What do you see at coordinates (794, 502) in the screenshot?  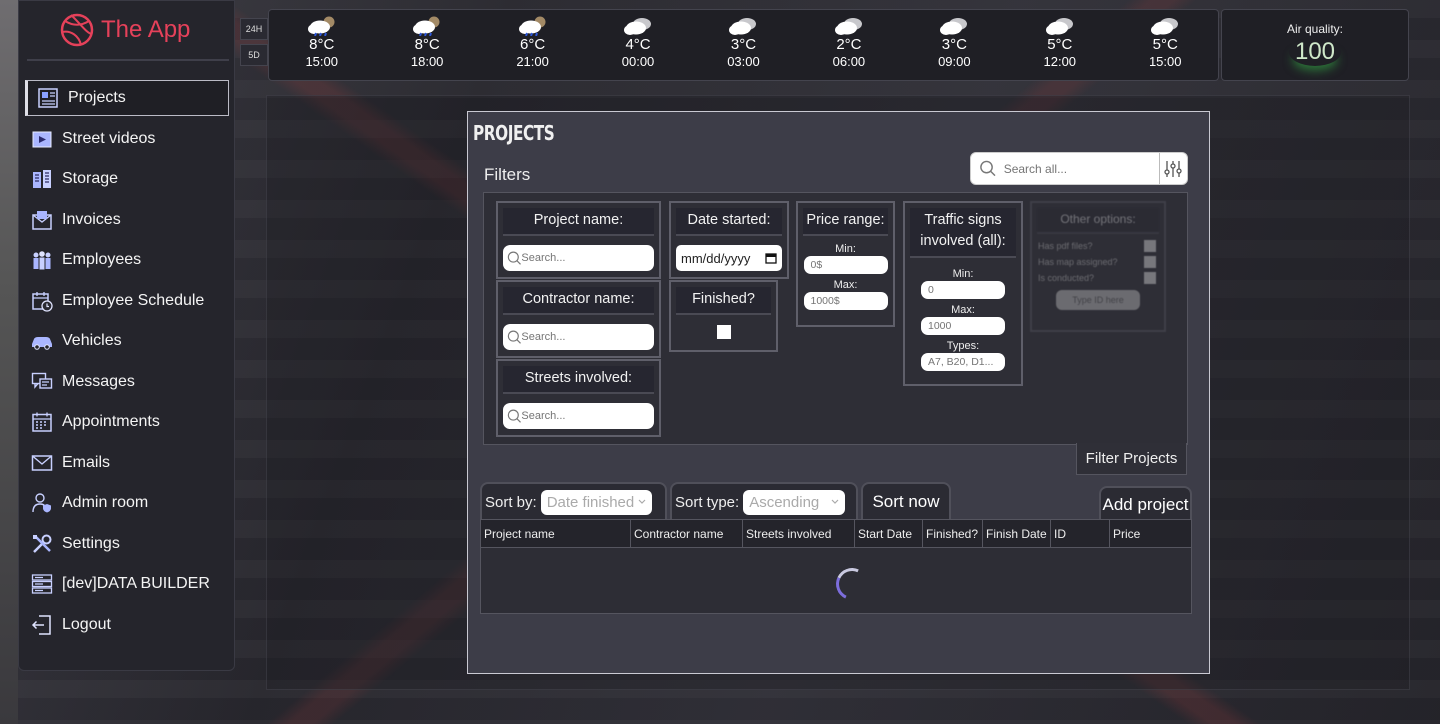 I see `sort-type-select: Ascending` at bounding box center [794, 502].